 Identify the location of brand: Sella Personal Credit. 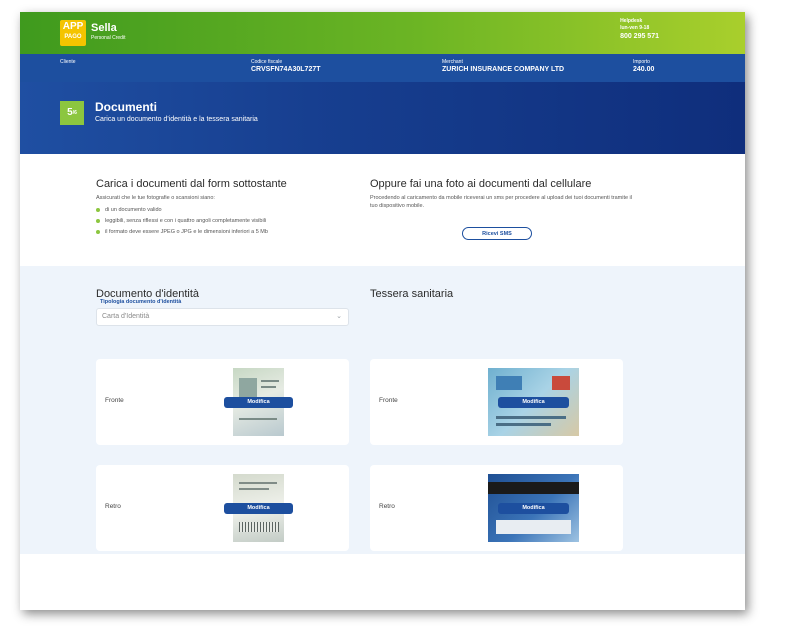
(108, 31).